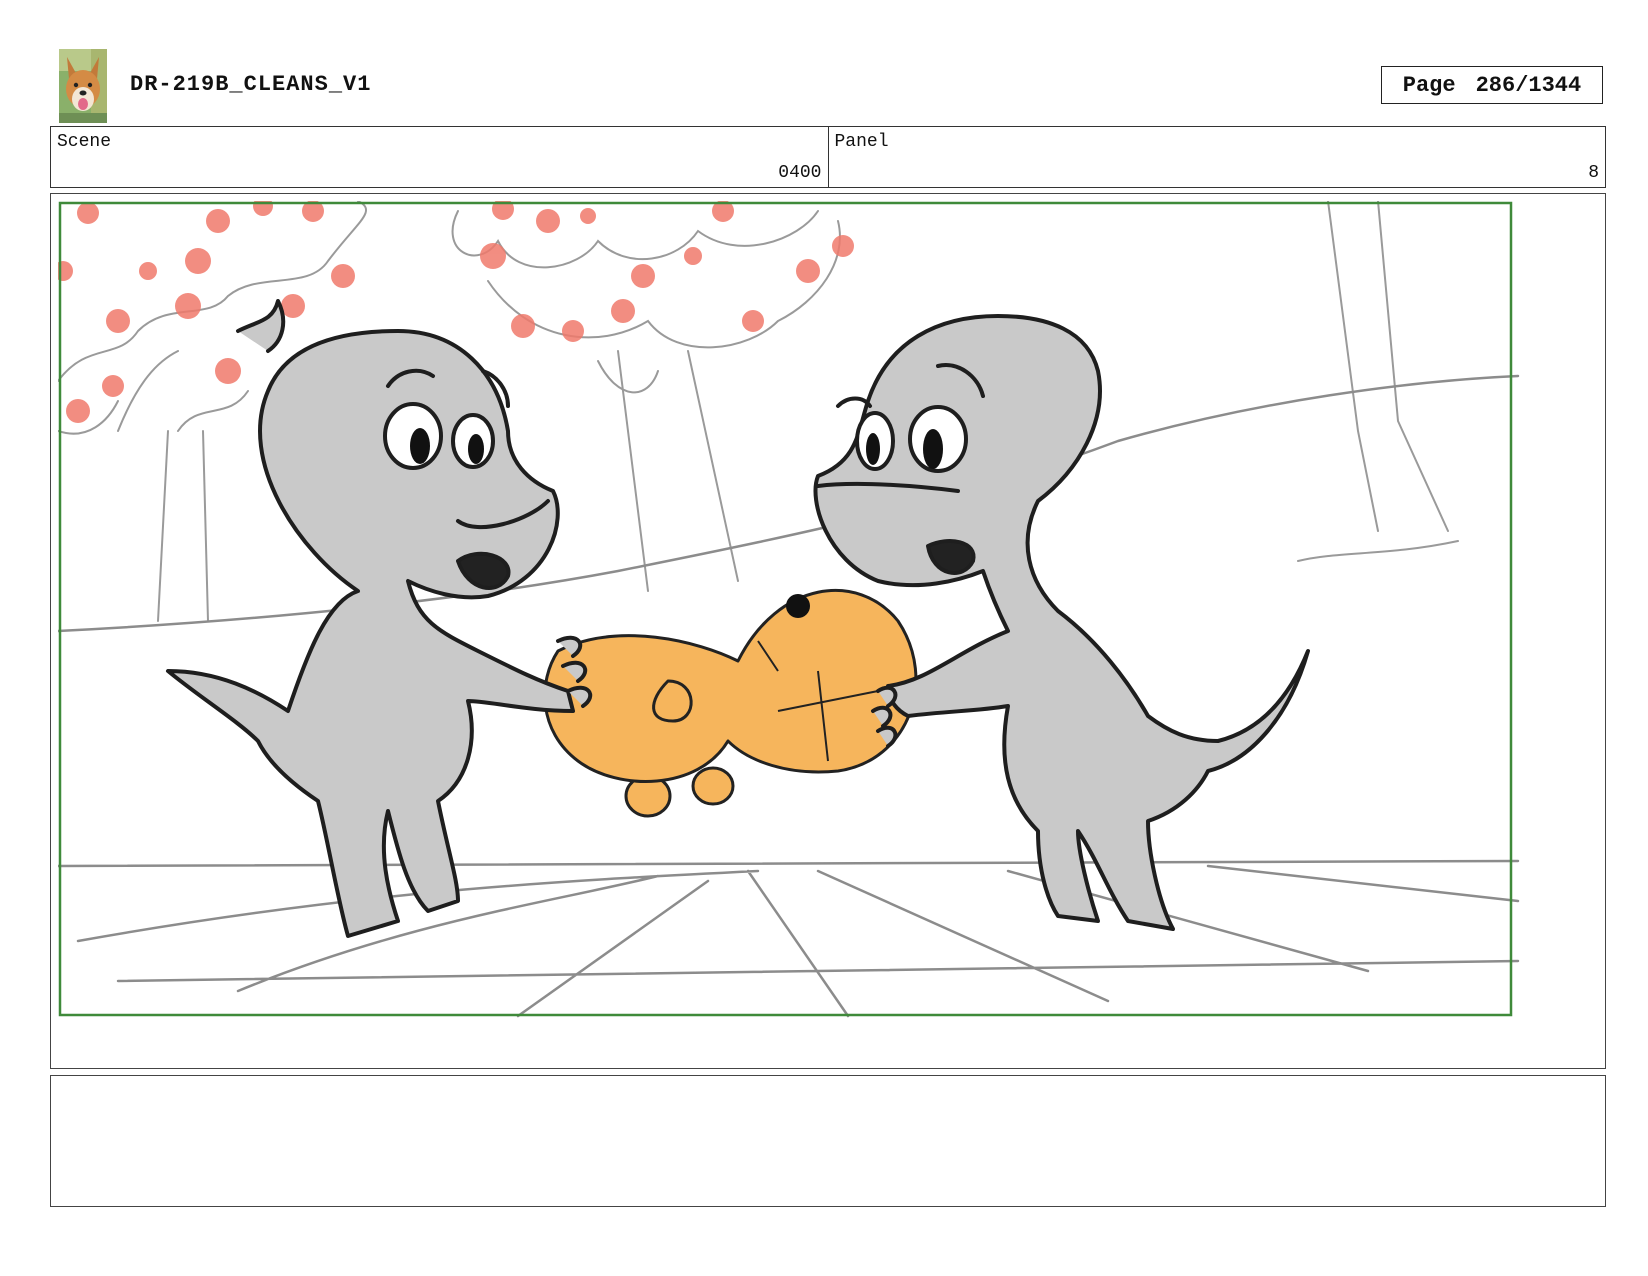 The height and width of the screenshot is (1276, 1648). I want to click on document-title: DR-219B_CLEANS_V1, so click(251, 84).